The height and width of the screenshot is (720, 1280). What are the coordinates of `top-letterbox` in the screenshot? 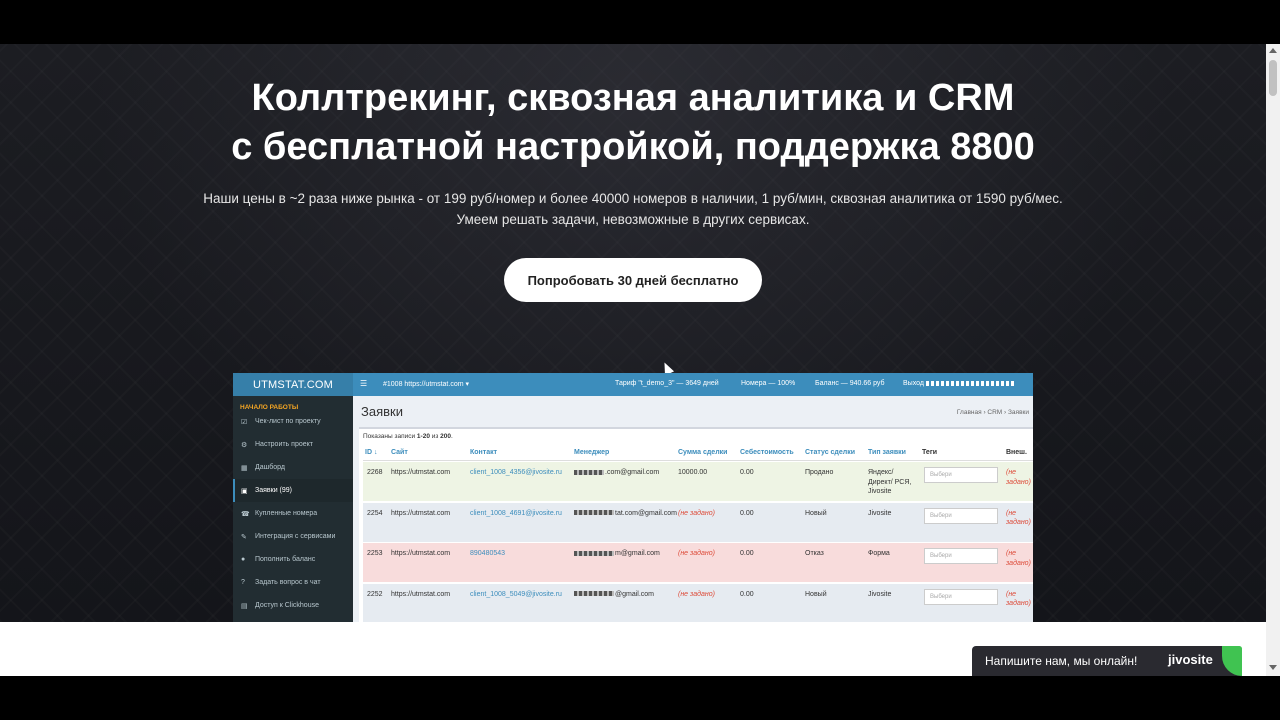 It's located at (640, 22).